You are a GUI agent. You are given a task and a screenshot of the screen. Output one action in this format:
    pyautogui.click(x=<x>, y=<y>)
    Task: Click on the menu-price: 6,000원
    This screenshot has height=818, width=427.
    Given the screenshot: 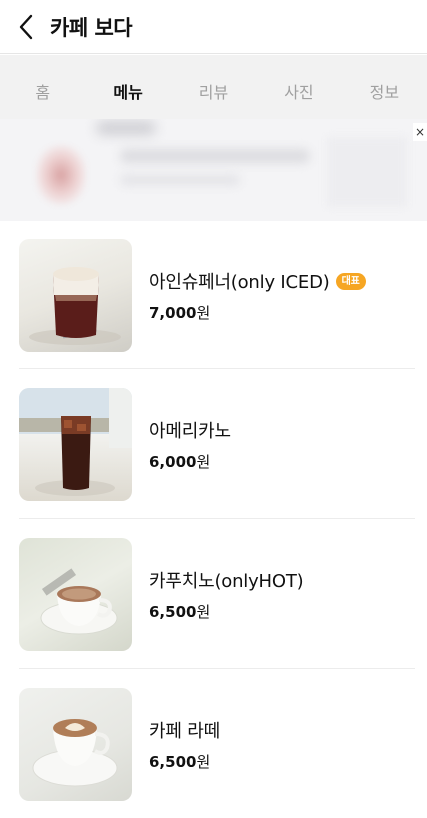 What is the action you would take?
    pyautogui.click(x=190, y=461)
    